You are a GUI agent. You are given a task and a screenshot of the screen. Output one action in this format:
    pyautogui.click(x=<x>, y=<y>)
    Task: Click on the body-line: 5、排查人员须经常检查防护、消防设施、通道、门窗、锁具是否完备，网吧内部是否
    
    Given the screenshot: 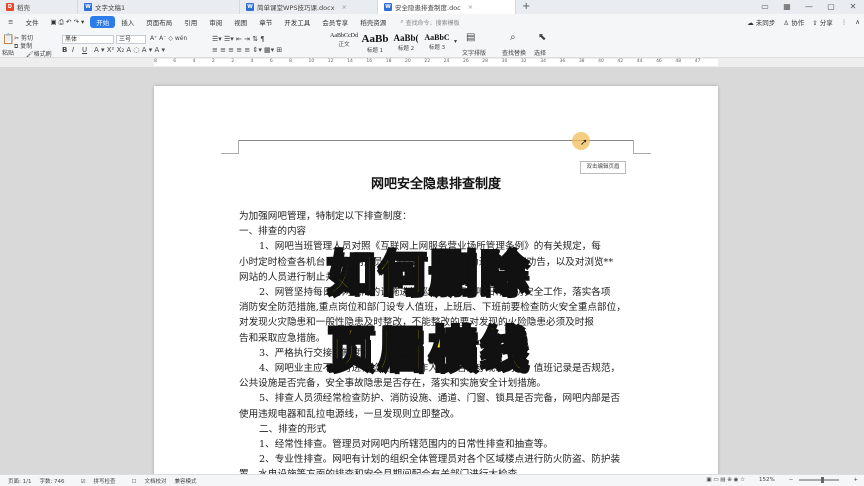 What is the action you would take?
    pyautogui.click(x=436, y=398)
    